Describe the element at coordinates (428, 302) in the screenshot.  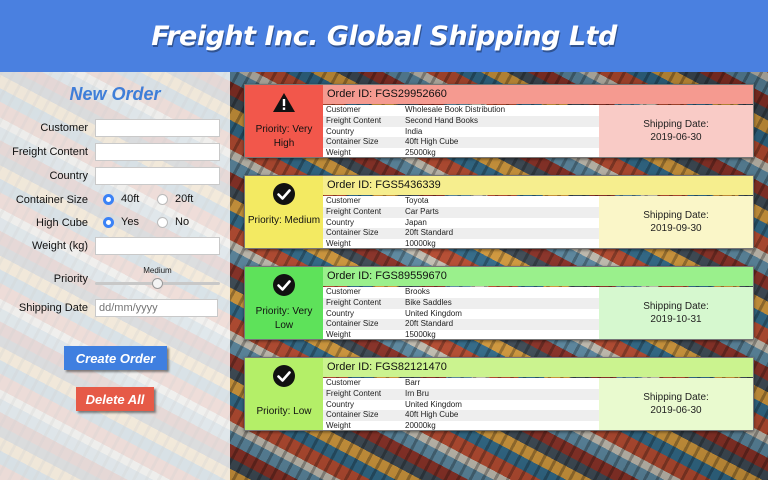
I see `field-value: Bike Saddles` at that location.